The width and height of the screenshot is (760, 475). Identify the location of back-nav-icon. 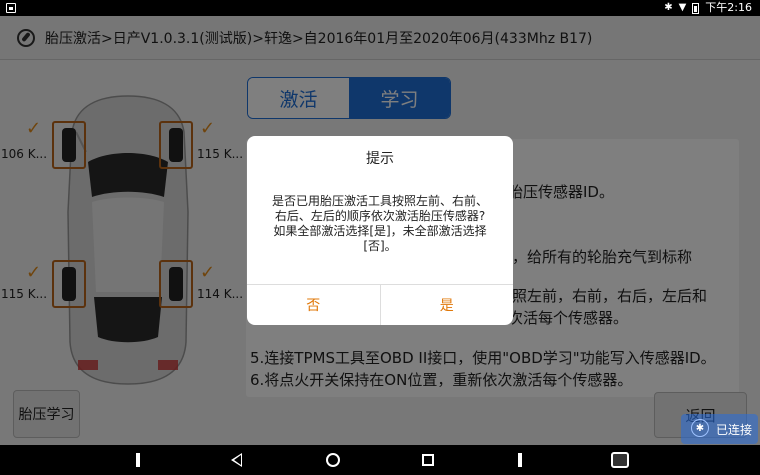
(236, 460).